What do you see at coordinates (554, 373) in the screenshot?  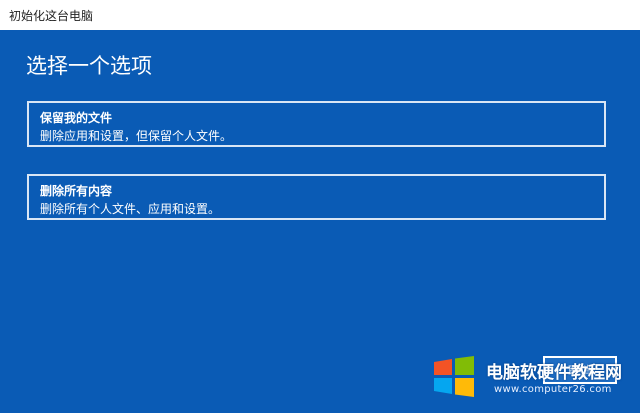 I see `watermark-text: 电脑软硬件教程网` at bounding box center [554, 373].